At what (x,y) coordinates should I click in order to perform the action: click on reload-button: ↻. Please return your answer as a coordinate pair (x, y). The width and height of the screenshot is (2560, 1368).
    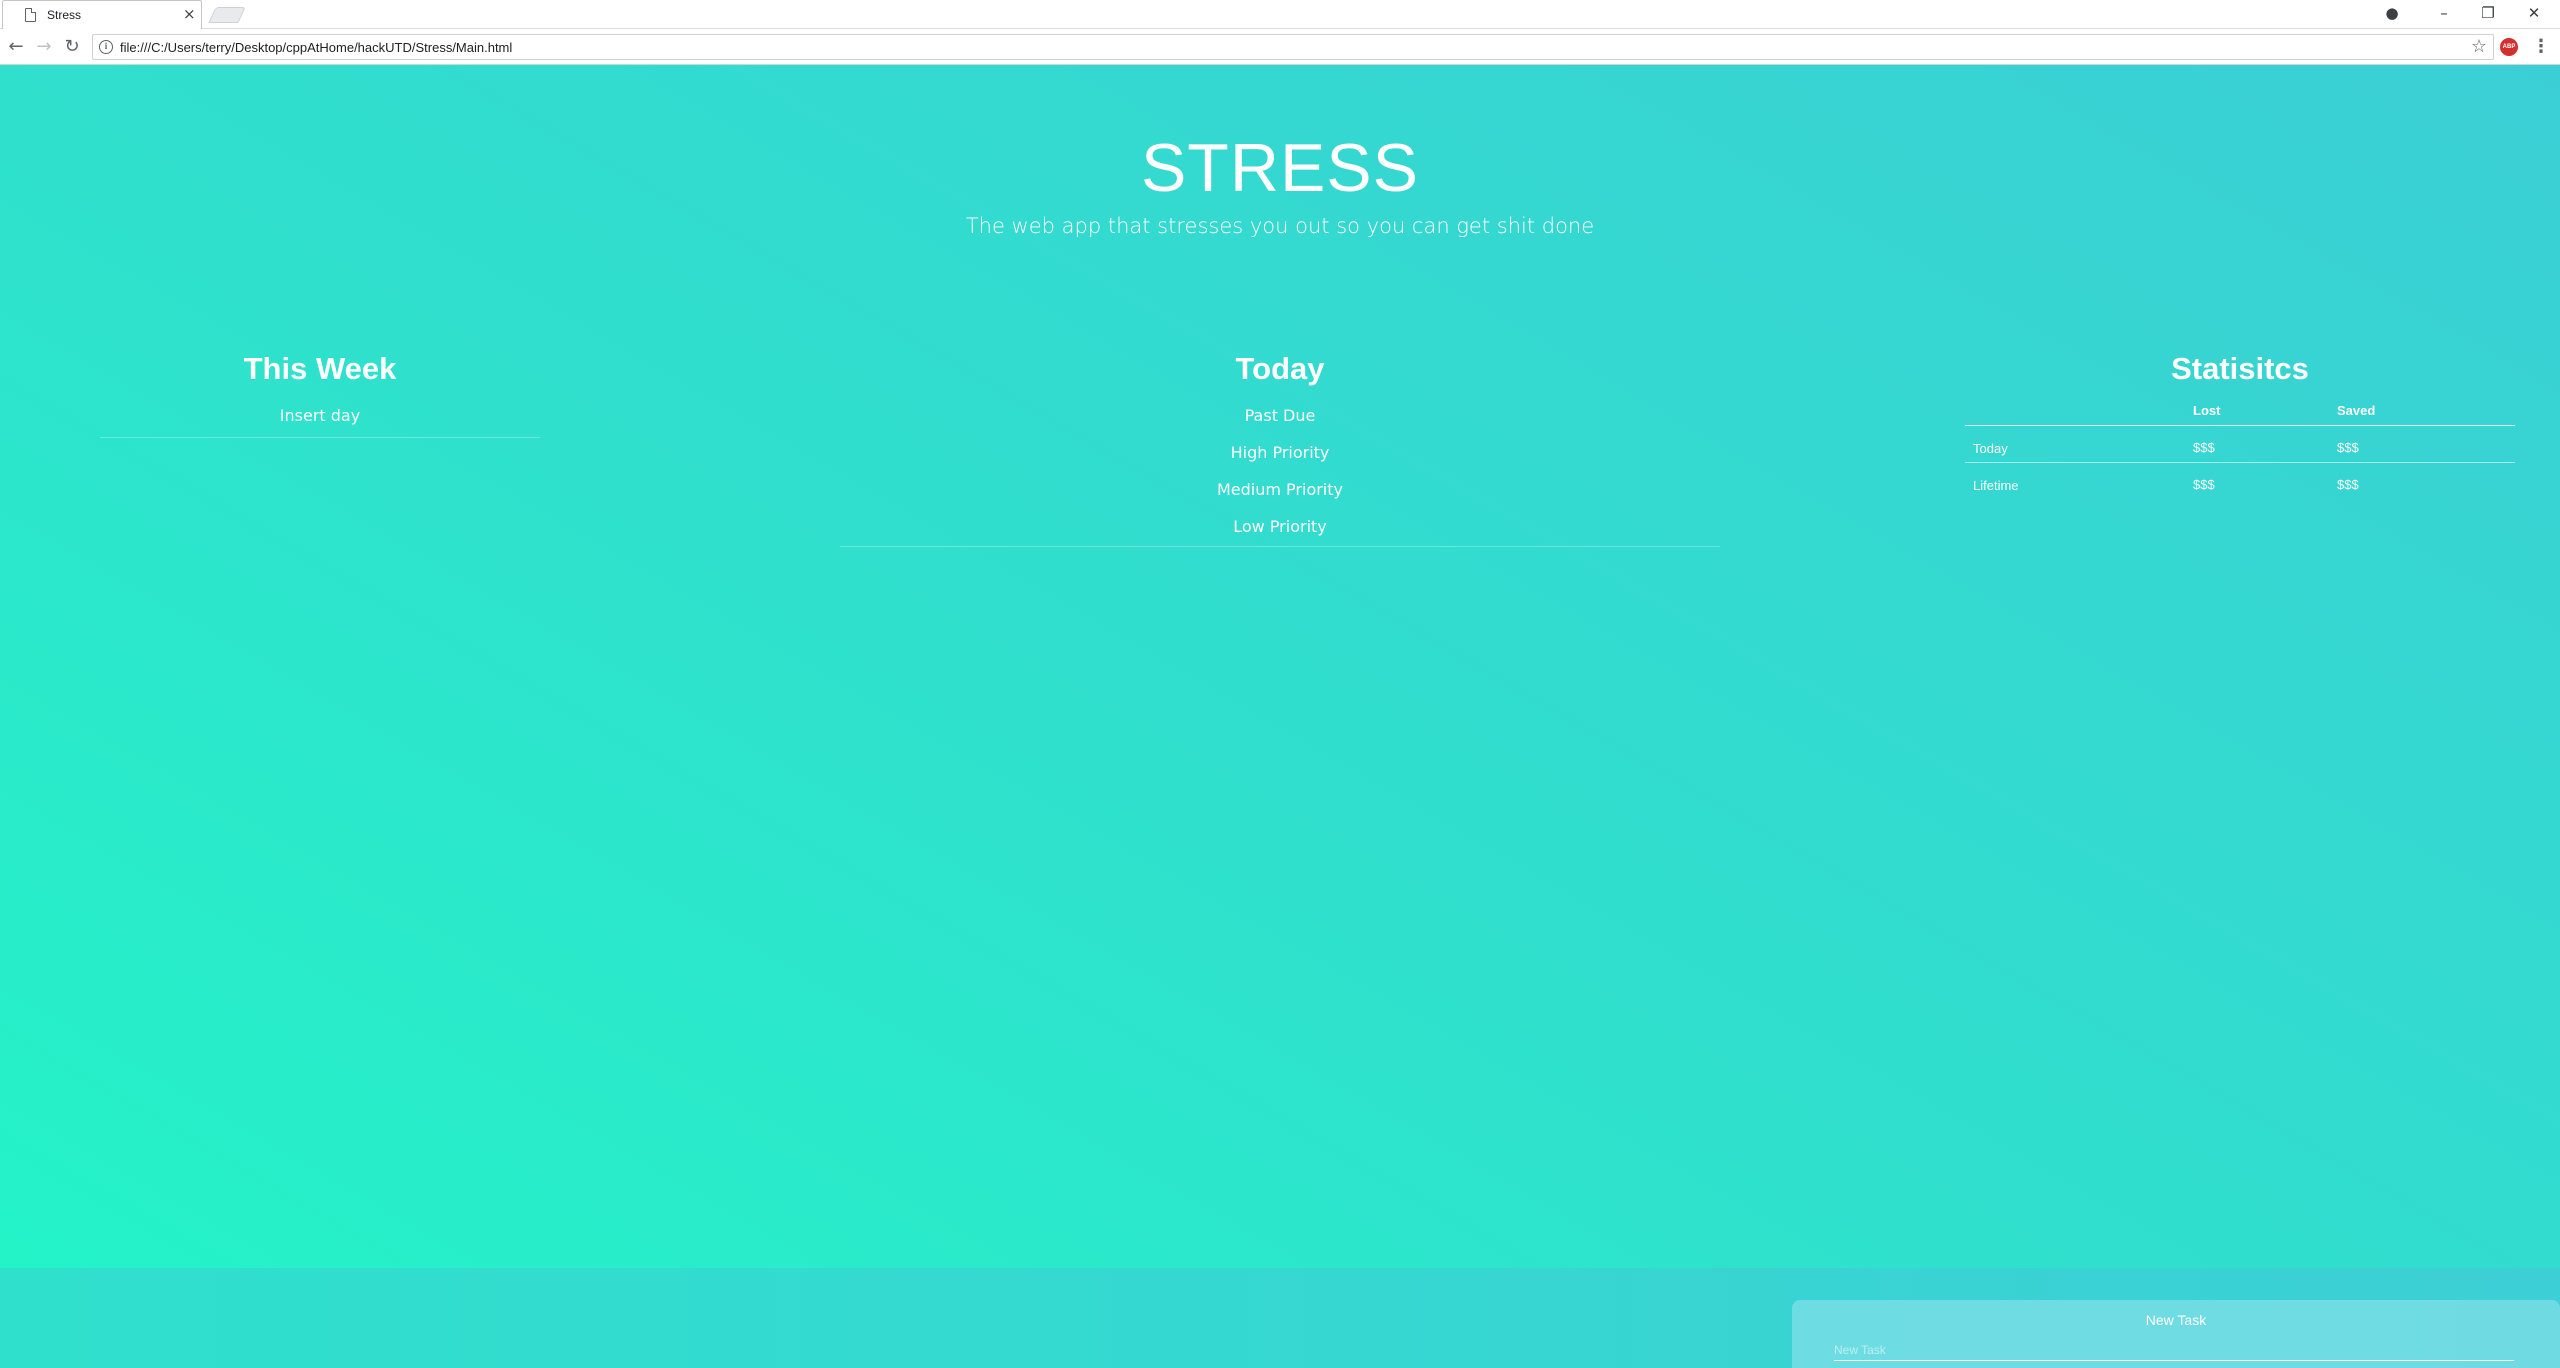
    Looking at the image, I should click on (72, 47).